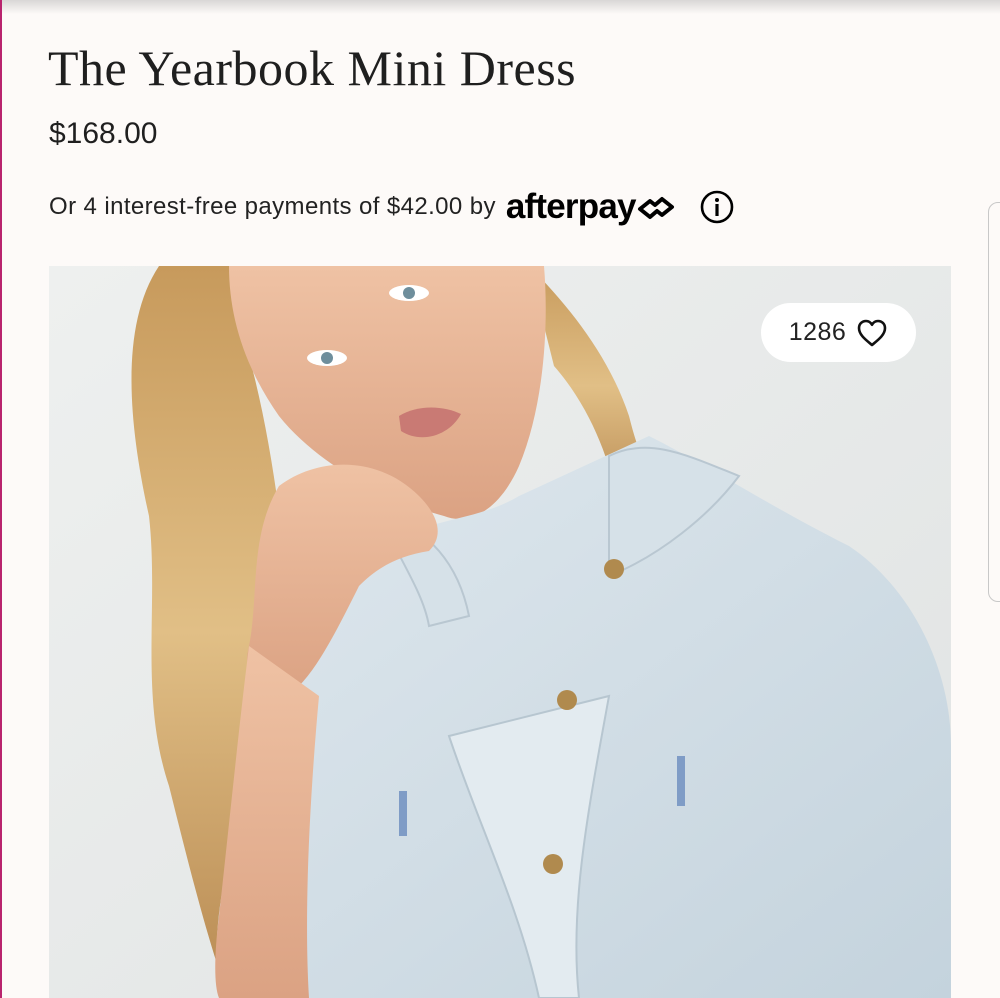 Image resolution: width=1000 pixels, height=998 pixels. I want to click on side-scroll-handle, so click(994, 402).